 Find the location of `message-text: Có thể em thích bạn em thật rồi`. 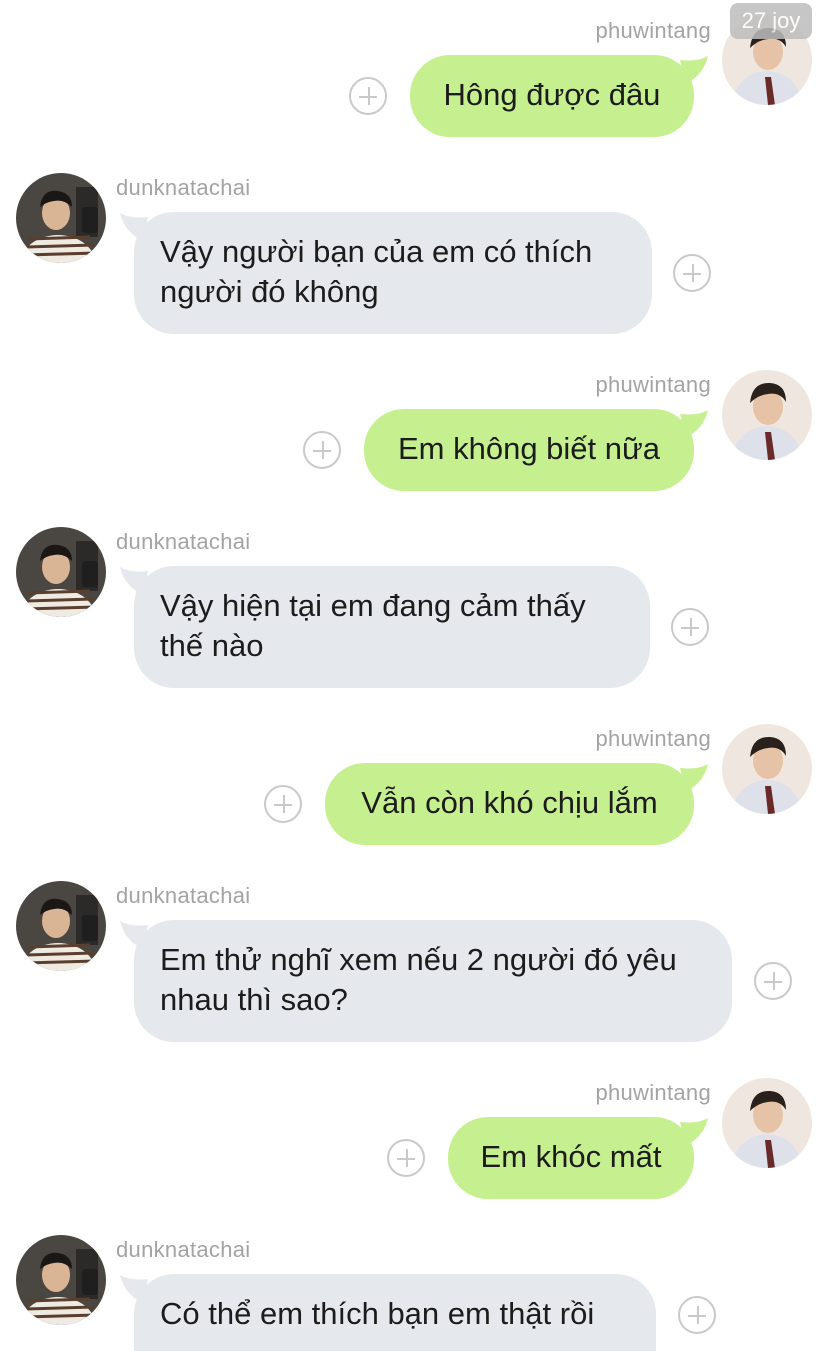

message-text: Có thể em thích bạn em thật rồi is located at coordinates (377, 1313).